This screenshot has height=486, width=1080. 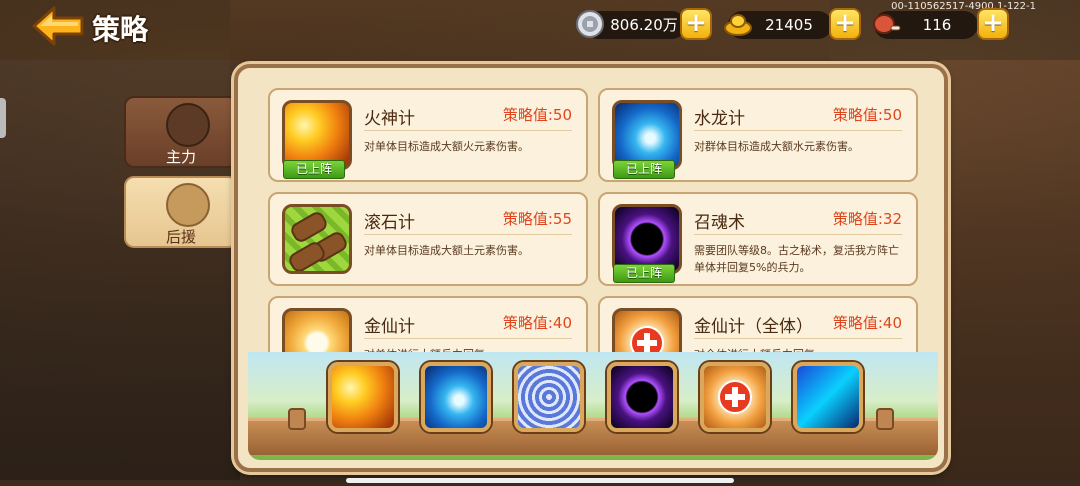 What do you see at coordinates (647, 331) in the screenshot?
I see `heal-all-icon` at bounding box center [647, 331].